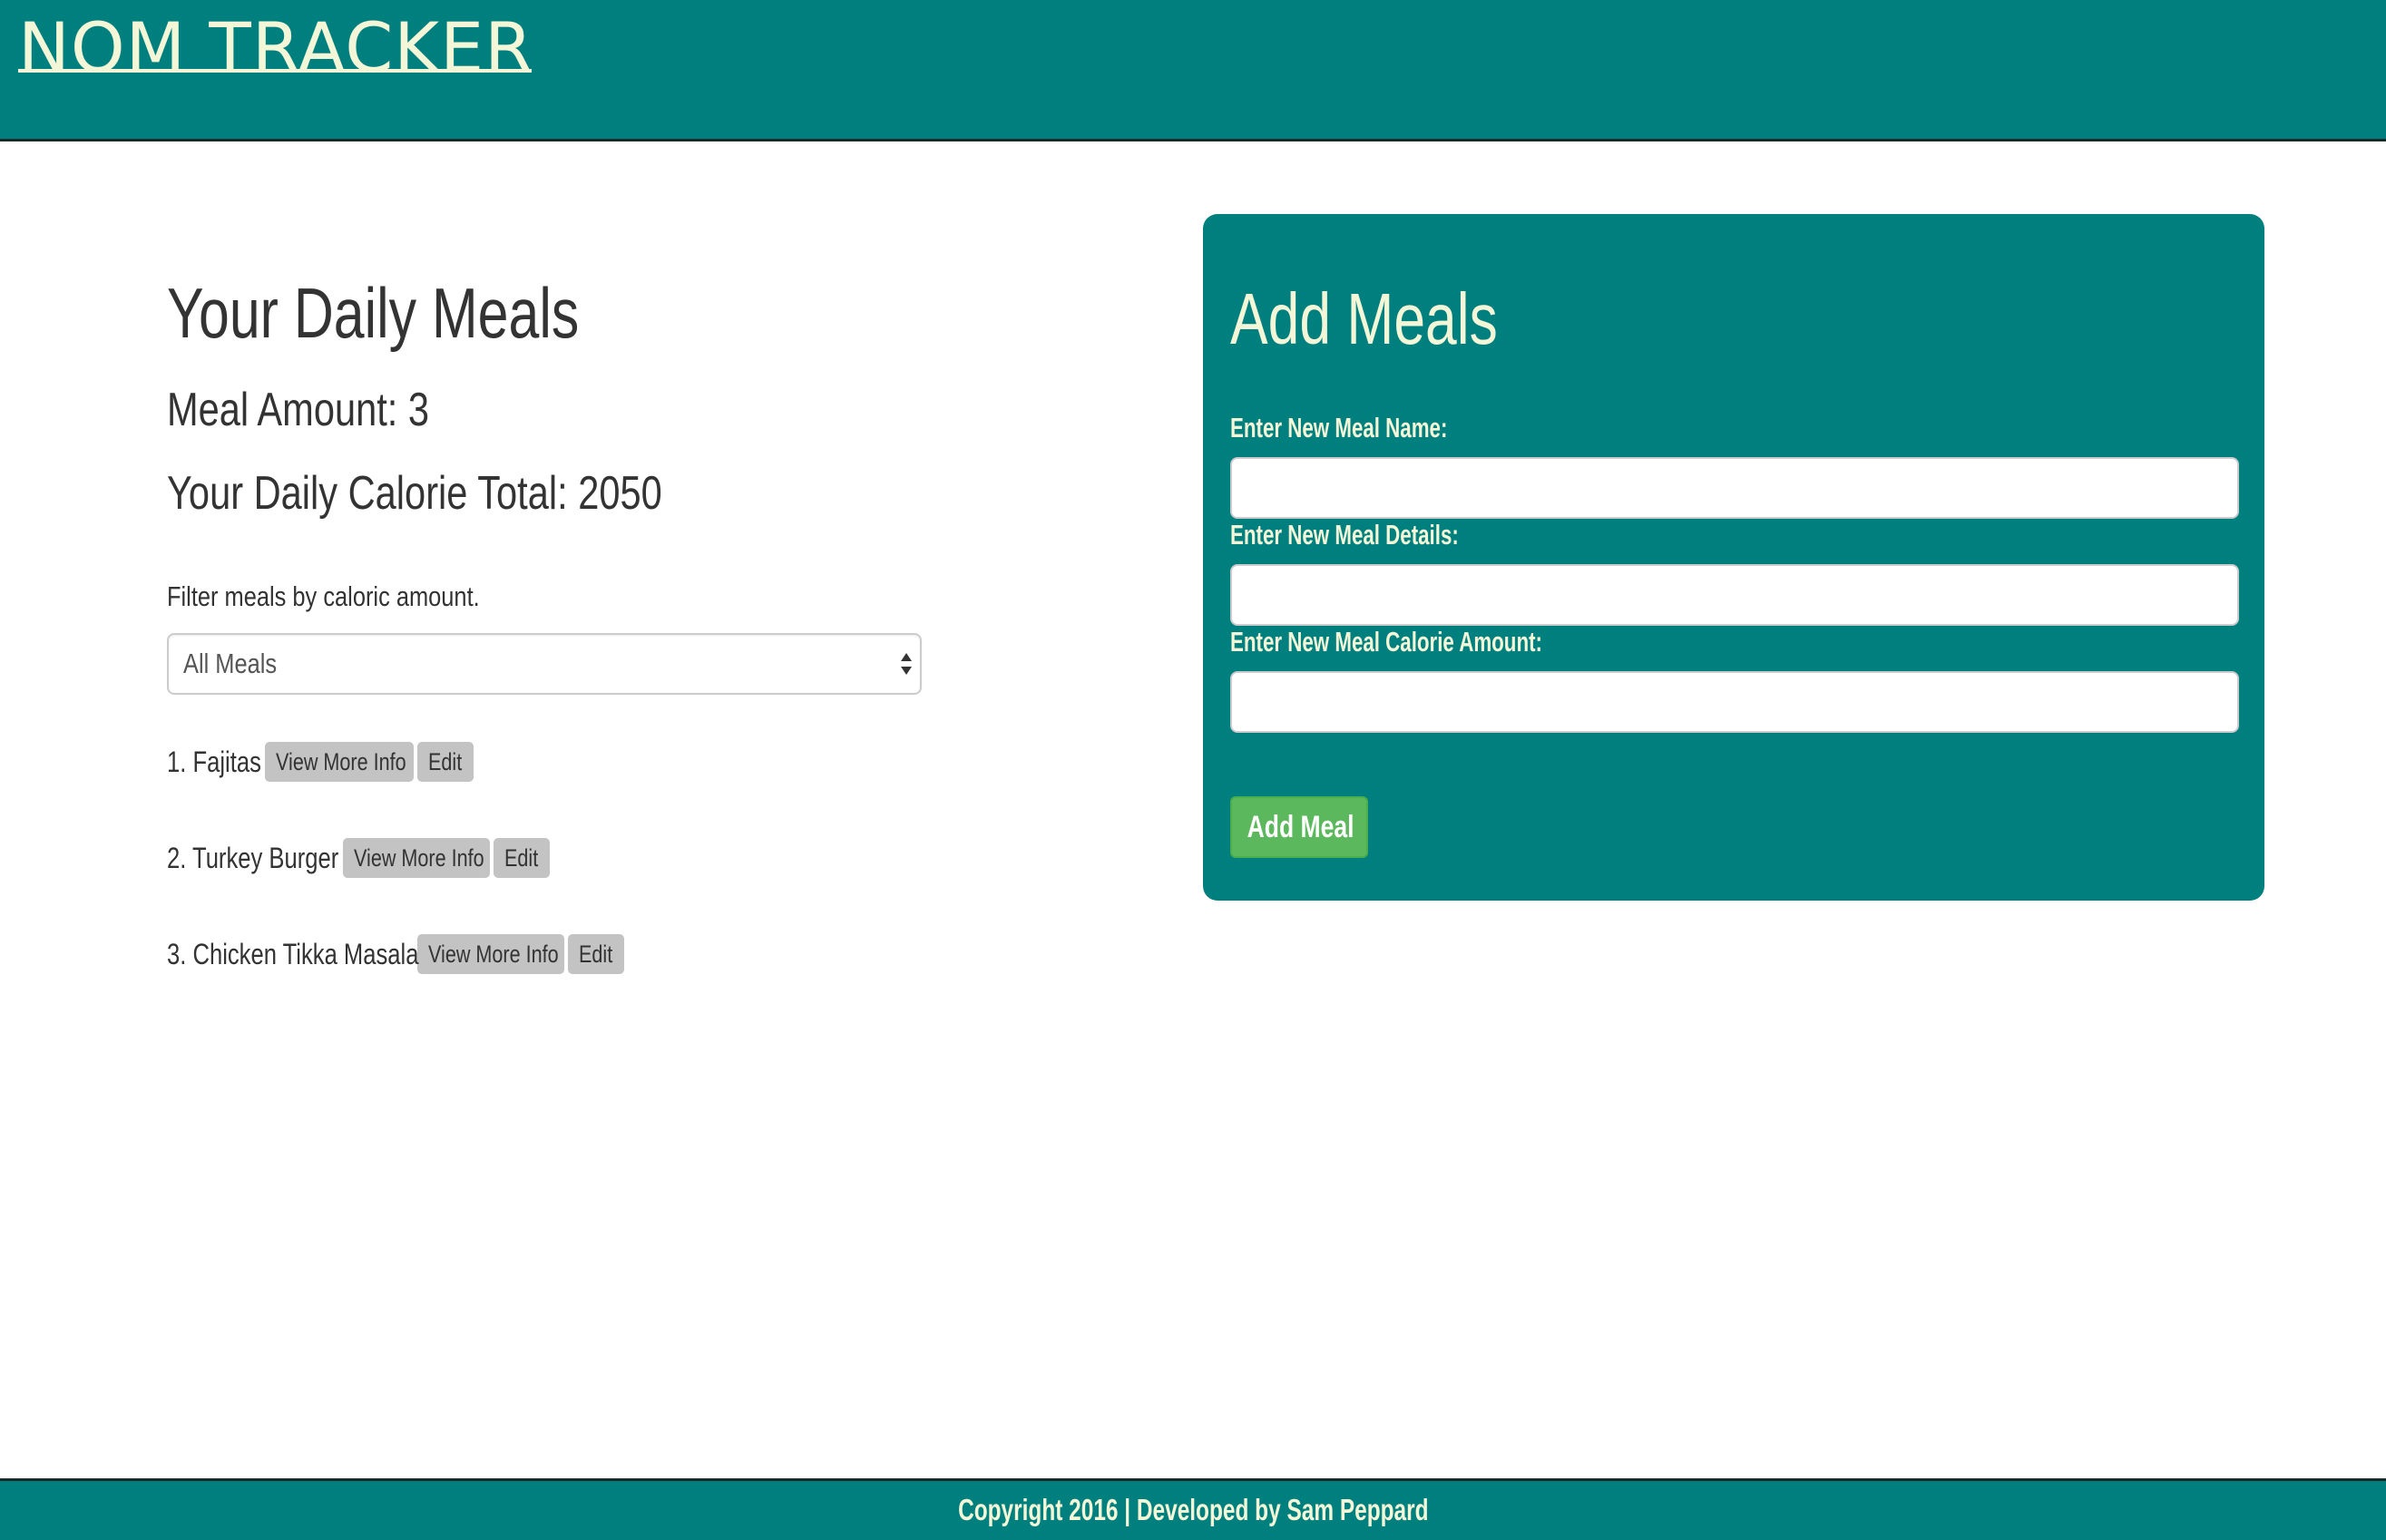  Describe the element at coordinates (323, 596) in the screenshot. I see `filter-label: Filter meals by caloric amount.` at that location.